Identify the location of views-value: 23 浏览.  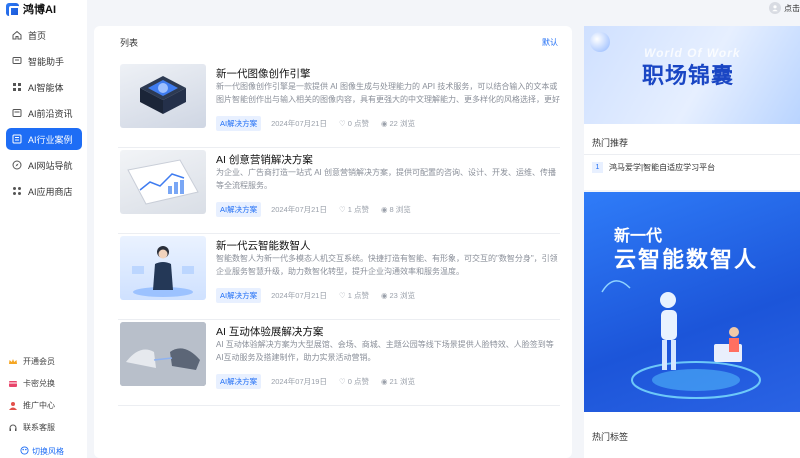
(402, 295).